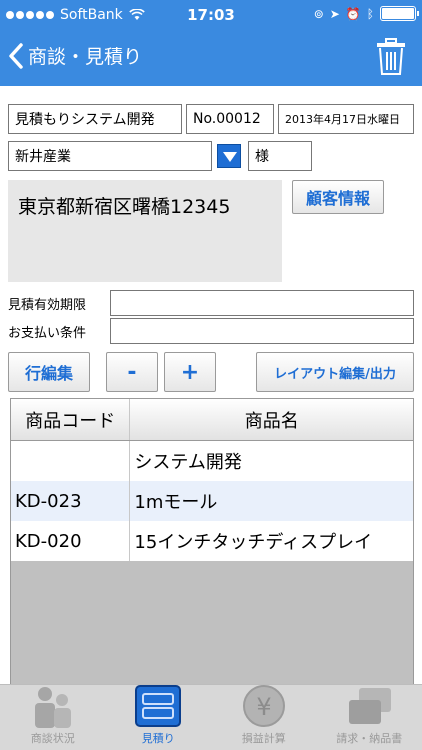  I want to click on estimate-number-value: No.00012, so click(227, 119).